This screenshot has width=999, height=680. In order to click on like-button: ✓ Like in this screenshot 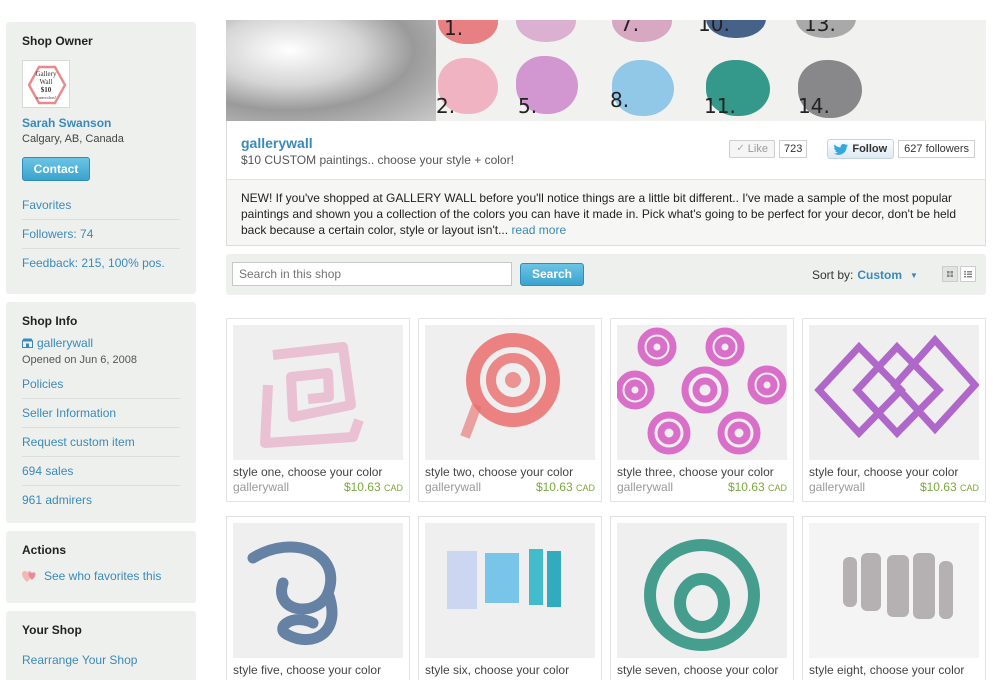, I will do `click(752, 149)`.